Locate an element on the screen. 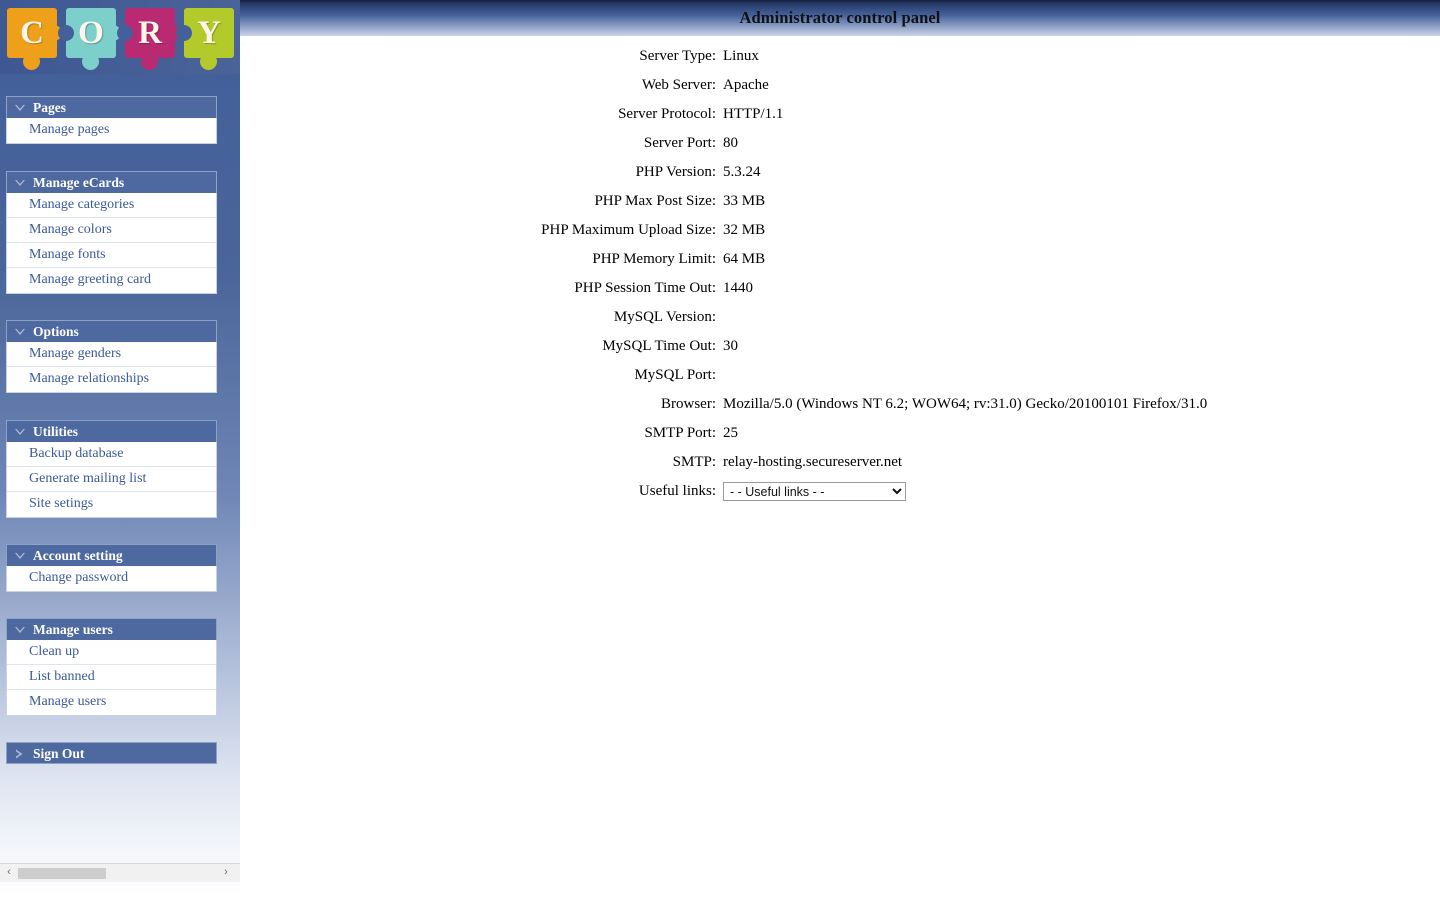 The width and height of the screenshot is (1440, 900). info-label: Server Port: is located at coordinates (679, 143).